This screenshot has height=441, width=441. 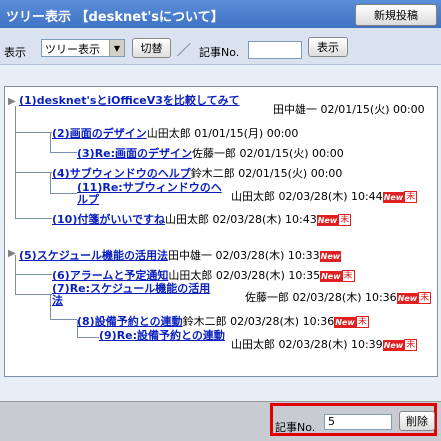 I want to click on post-date: 02/03/28(木) 10:39, so click(x=330, y=344).